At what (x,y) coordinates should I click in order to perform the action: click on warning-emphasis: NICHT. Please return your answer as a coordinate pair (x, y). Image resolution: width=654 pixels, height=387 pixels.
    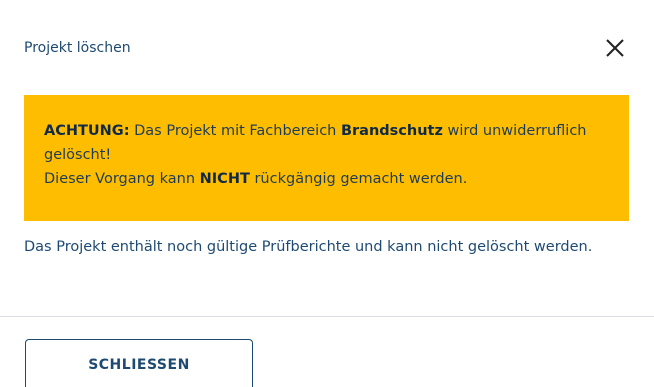
    Looking at the image, I should click on (224, 179).